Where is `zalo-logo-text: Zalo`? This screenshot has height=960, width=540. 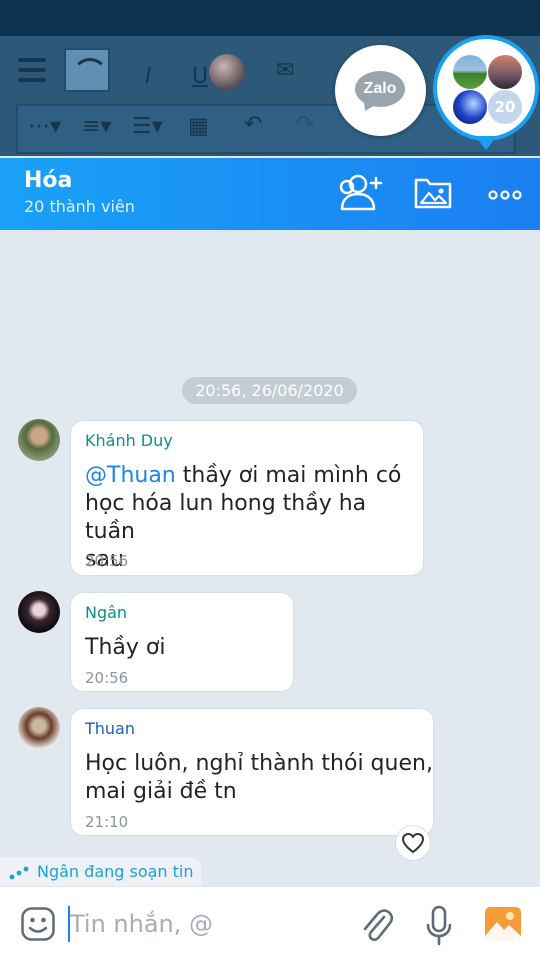 zalo-logo-text: Zalo is located at coordinates (380, 88).